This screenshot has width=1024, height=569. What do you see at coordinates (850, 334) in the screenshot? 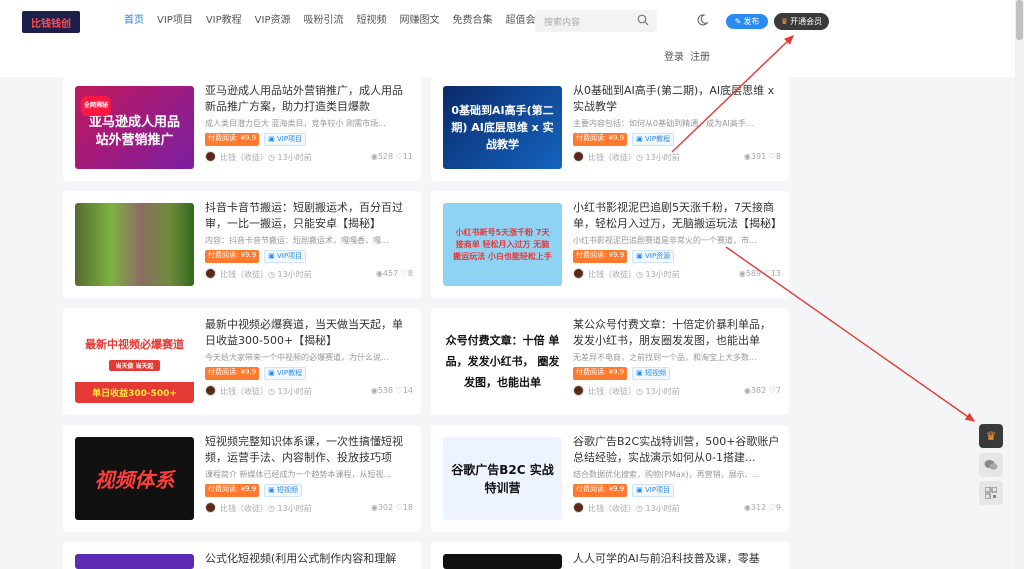
I see `annotation-arrow-side` at bounding box center [850, 334].